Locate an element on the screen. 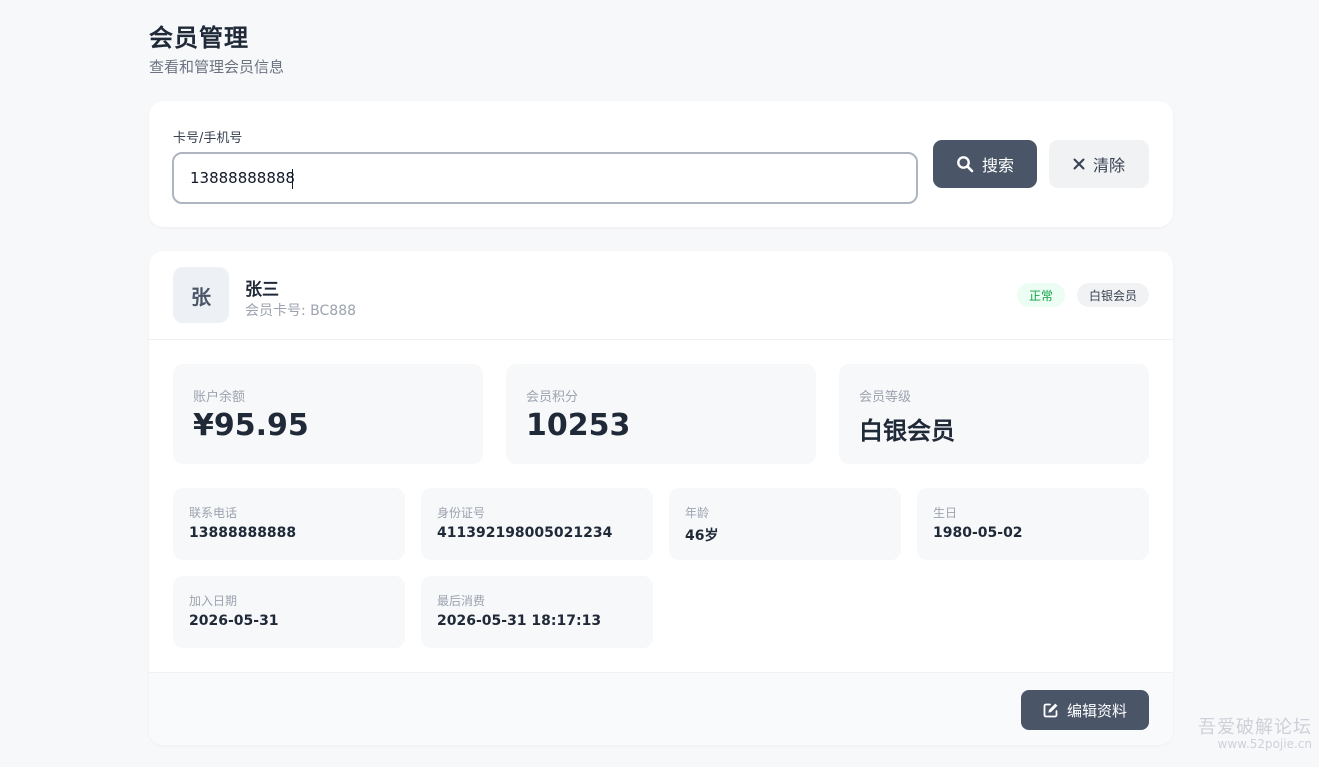  avatar: 张 is located at coordinates (201, 295).